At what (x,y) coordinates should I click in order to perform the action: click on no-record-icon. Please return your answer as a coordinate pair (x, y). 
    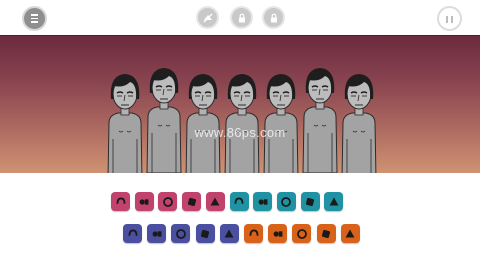
    Looking at the image, I should click on (207, 17).